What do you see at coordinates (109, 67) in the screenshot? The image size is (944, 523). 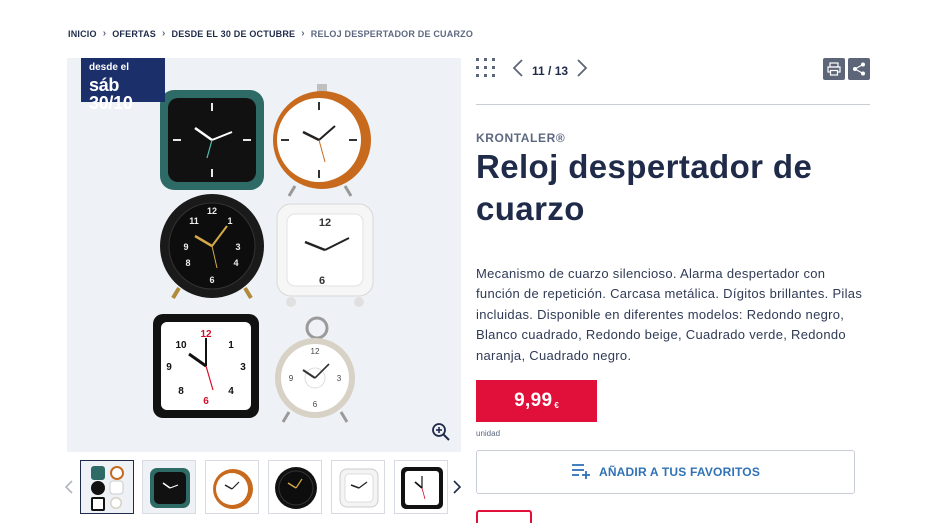 I see `badge-line1: desde el` at bounding box center [109, 67].